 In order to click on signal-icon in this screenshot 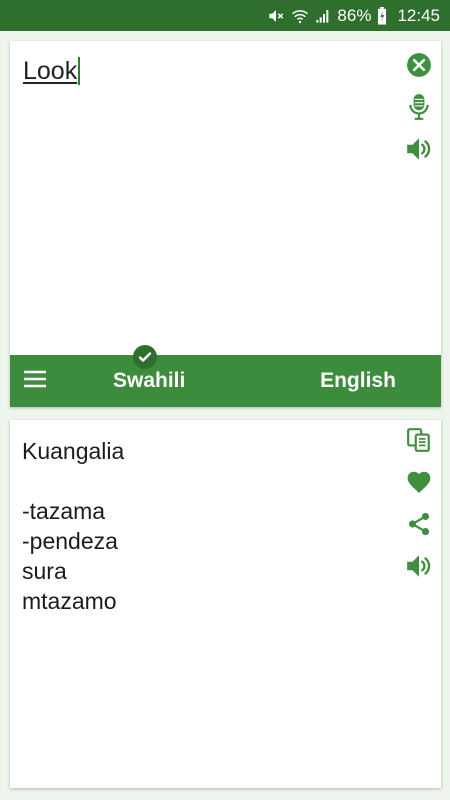, I will do `click(323, 16)`.